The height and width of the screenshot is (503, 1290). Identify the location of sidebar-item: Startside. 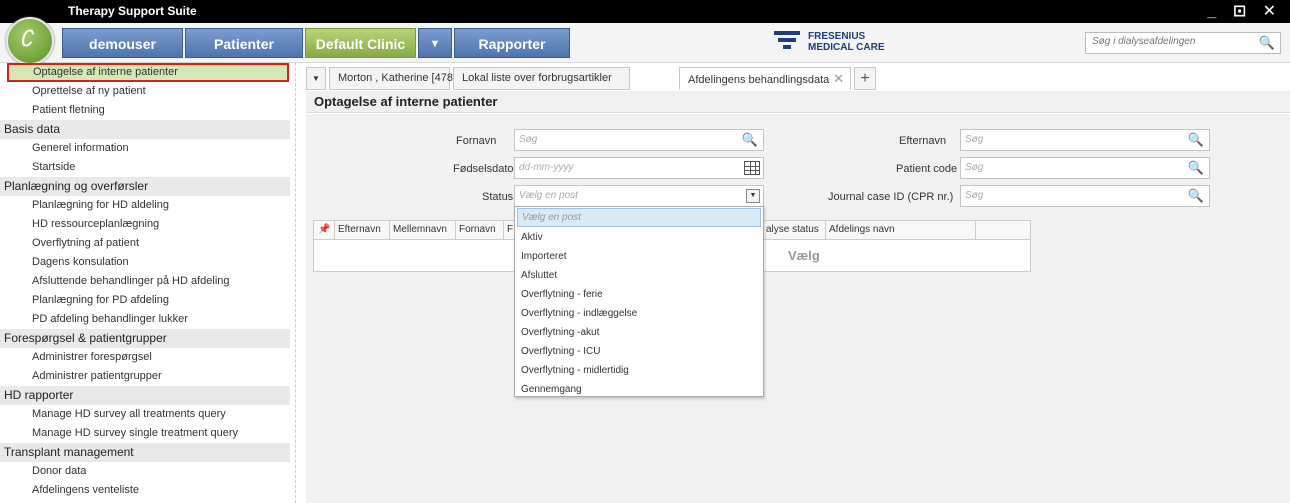
(145, 167).